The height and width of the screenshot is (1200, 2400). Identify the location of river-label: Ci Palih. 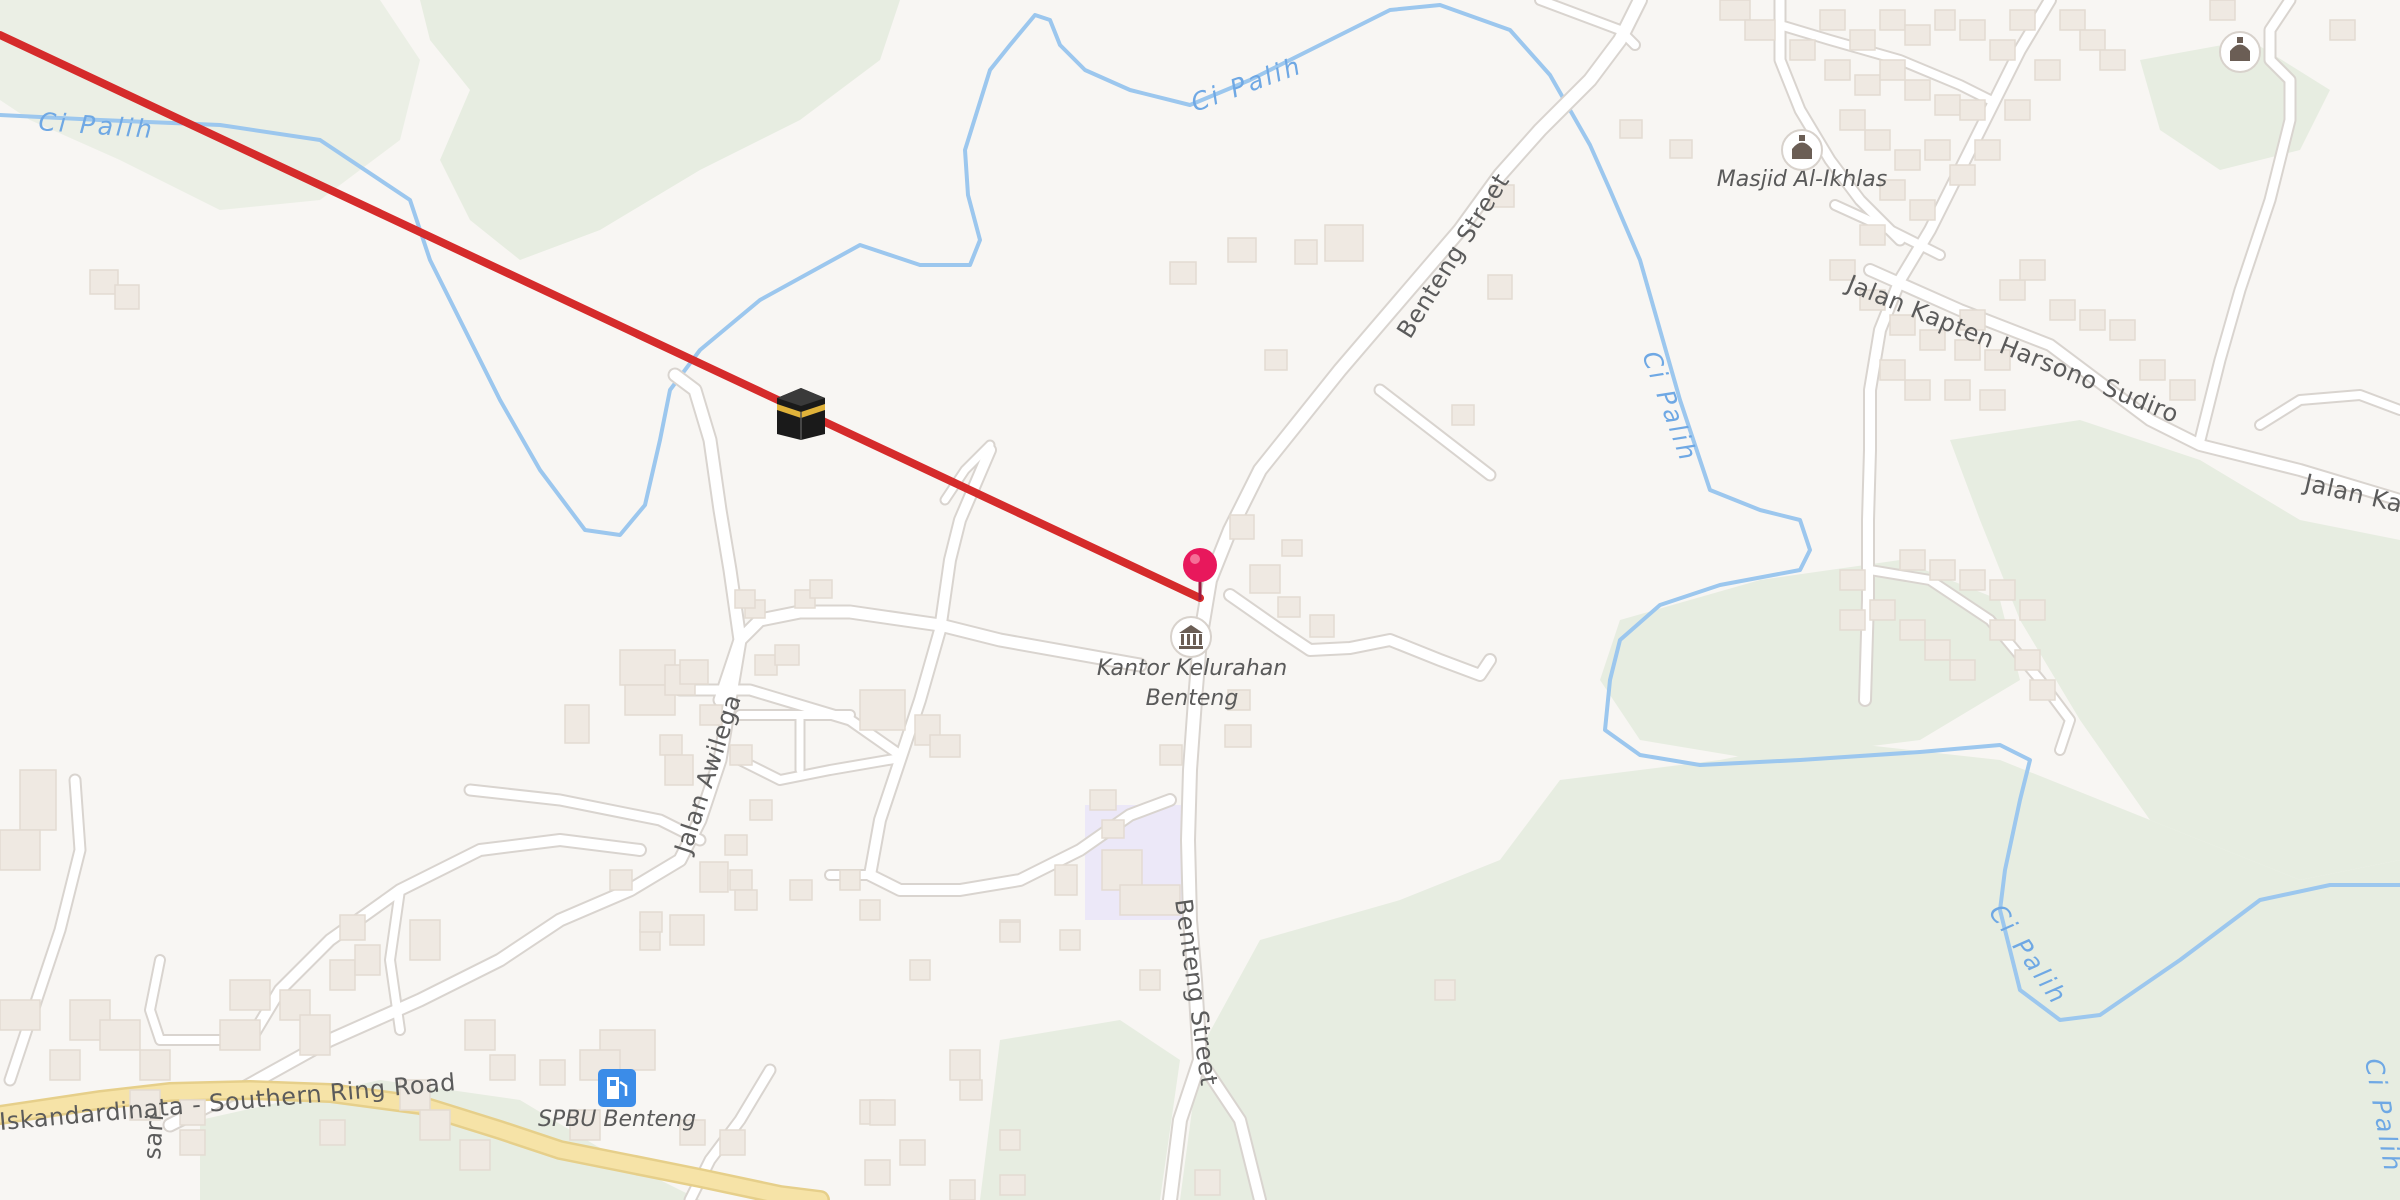
(1669, 406).